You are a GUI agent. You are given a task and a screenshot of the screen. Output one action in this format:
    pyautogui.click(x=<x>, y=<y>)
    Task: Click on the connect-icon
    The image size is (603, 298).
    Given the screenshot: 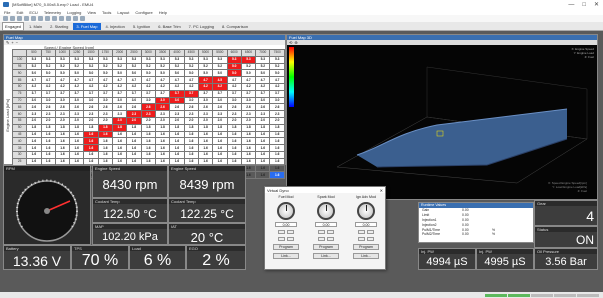 What is the action you would take?
    pyautogui.click(x=26, y=18)
    